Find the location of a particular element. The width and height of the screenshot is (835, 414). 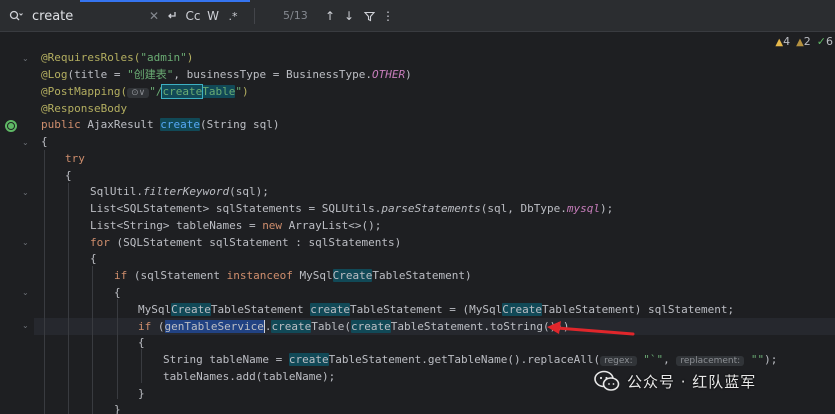

code-token: "创建表" is located at coordinates (150, 74).